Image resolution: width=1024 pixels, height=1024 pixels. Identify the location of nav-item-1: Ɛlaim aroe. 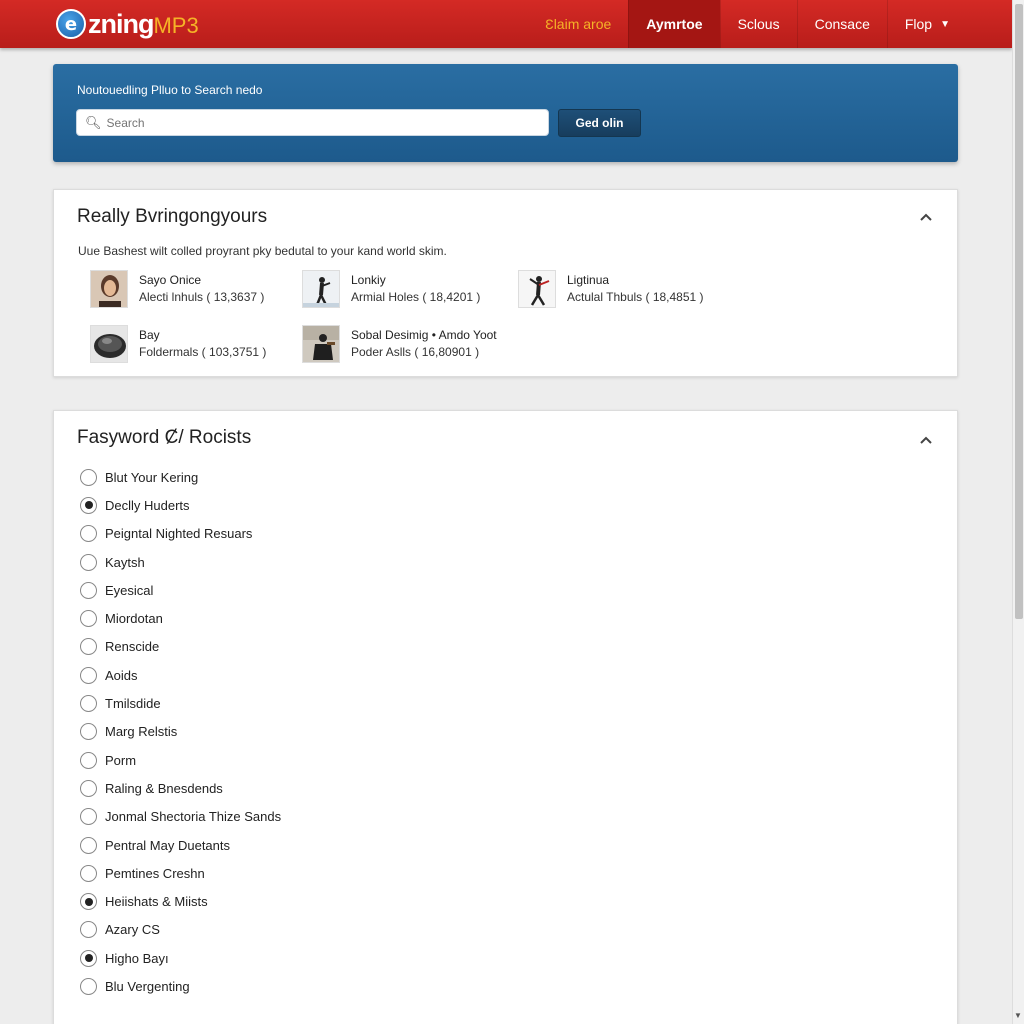
(576, 24).